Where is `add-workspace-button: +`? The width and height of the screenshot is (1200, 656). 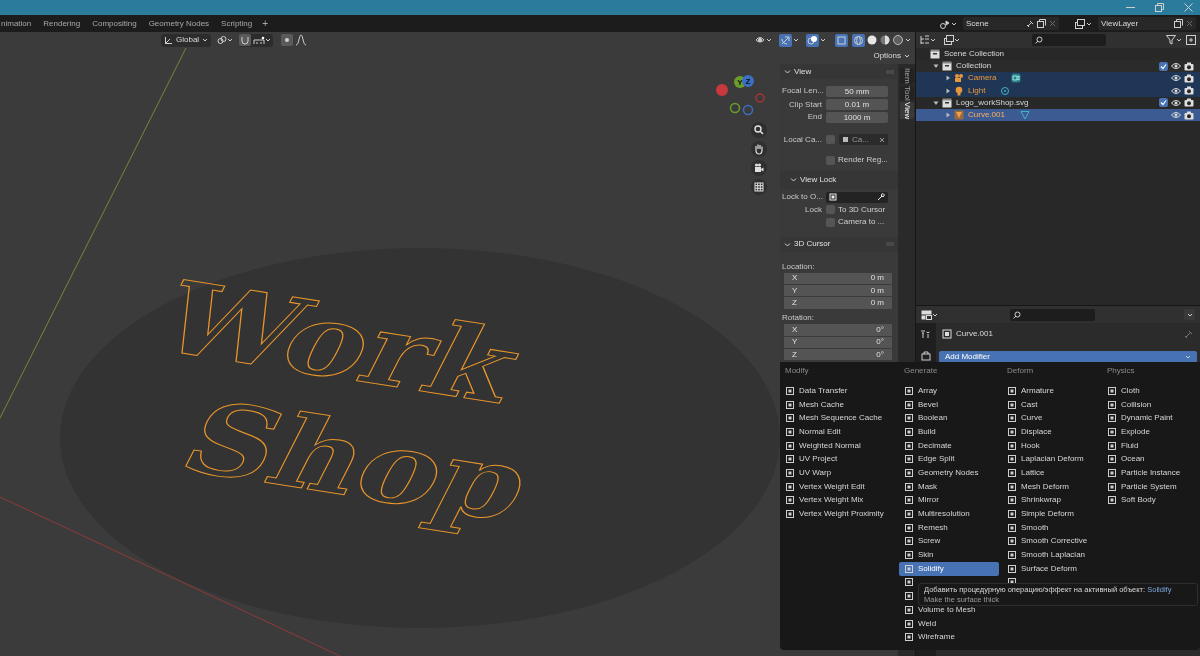
add-workspace-button: + is located at coordinates (265, 23).